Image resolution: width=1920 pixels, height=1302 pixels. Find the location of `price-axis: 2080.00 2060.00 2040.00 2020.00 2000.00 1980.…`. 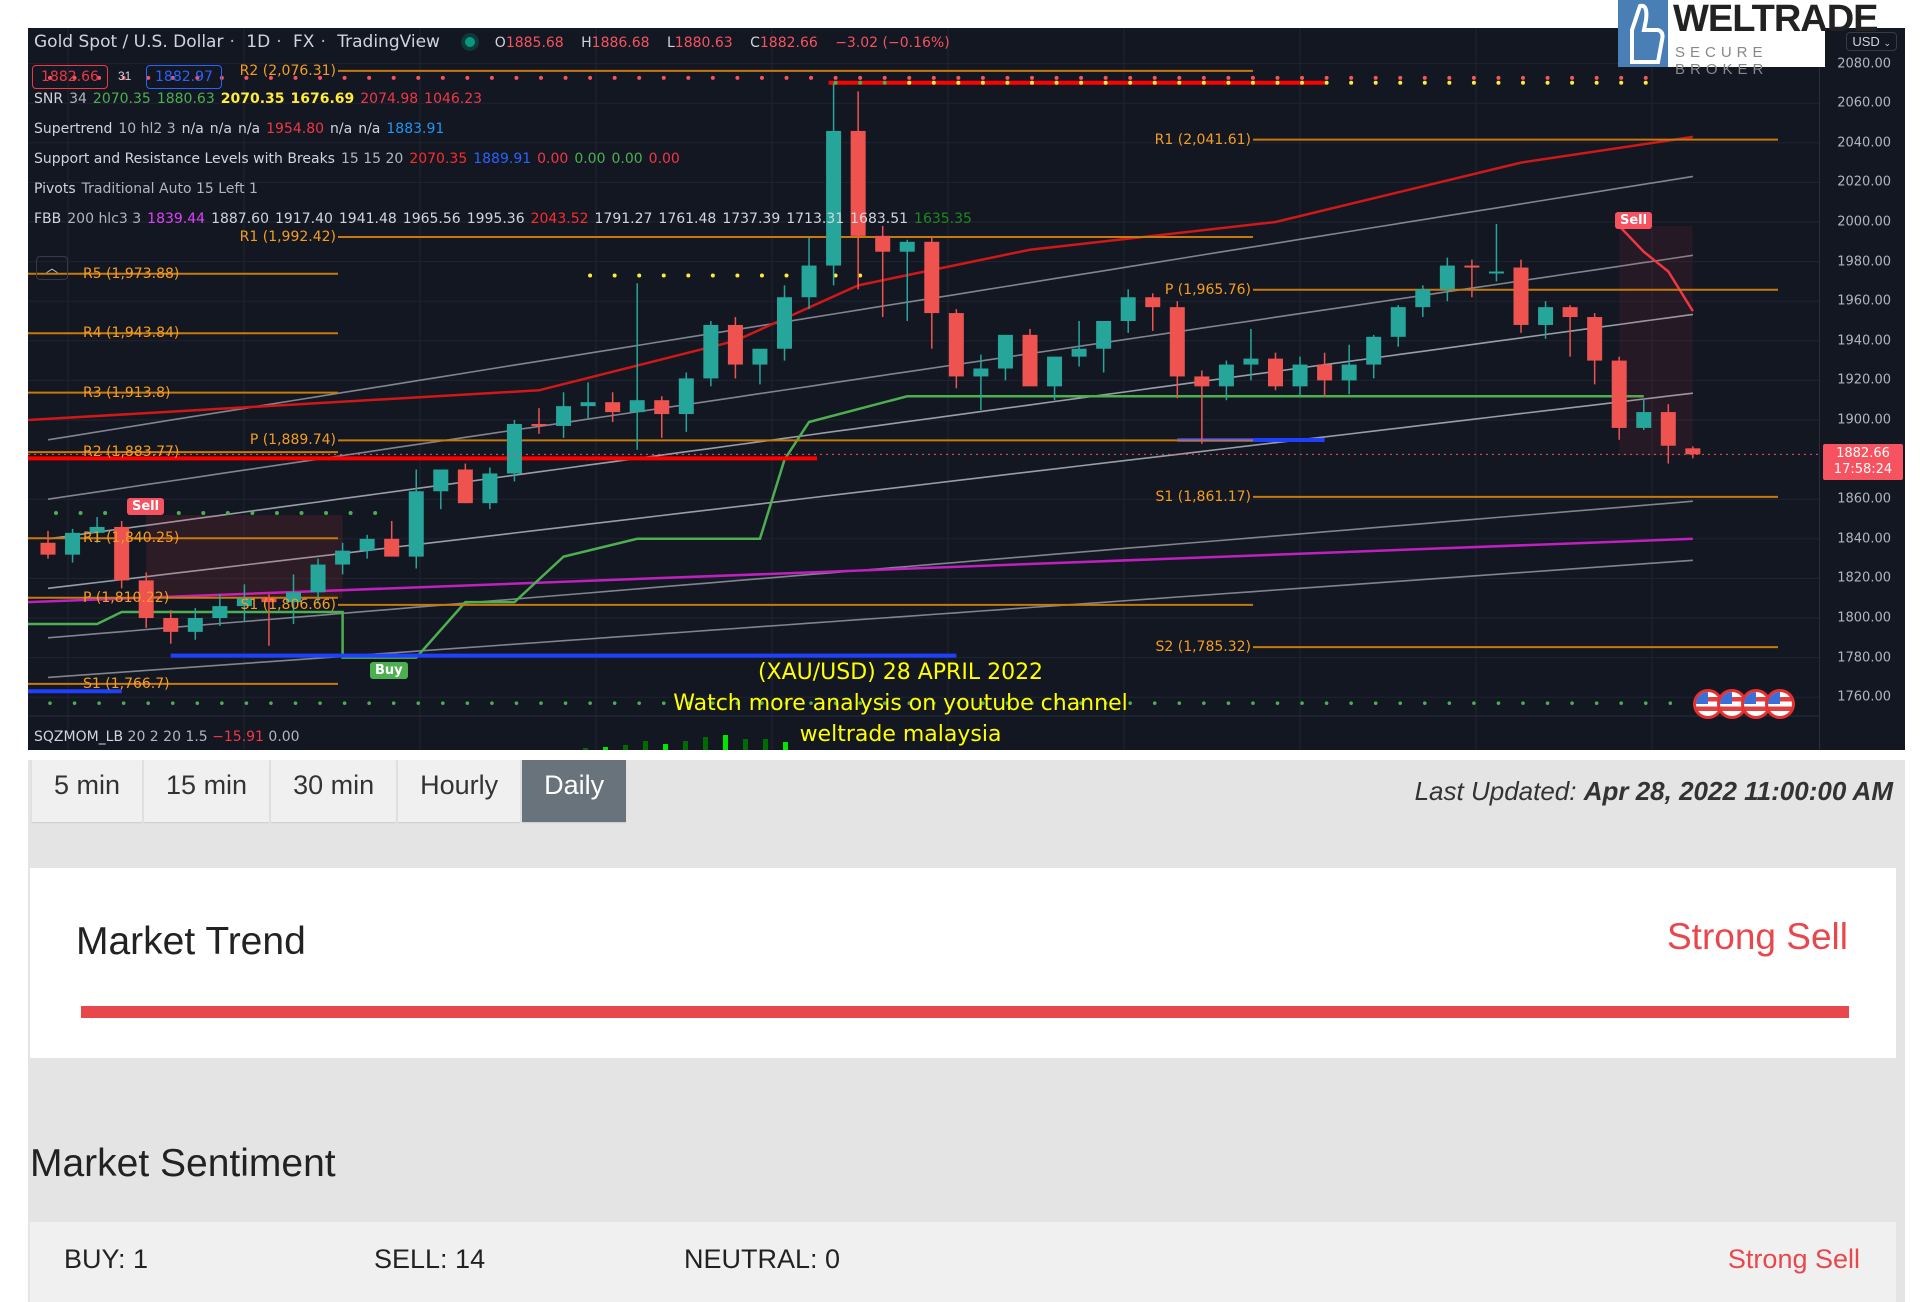

price-axis: 2080.00 2060.00 2040.00 2020.00 2000.00 1980.… is located at coordinates (1862, 389).